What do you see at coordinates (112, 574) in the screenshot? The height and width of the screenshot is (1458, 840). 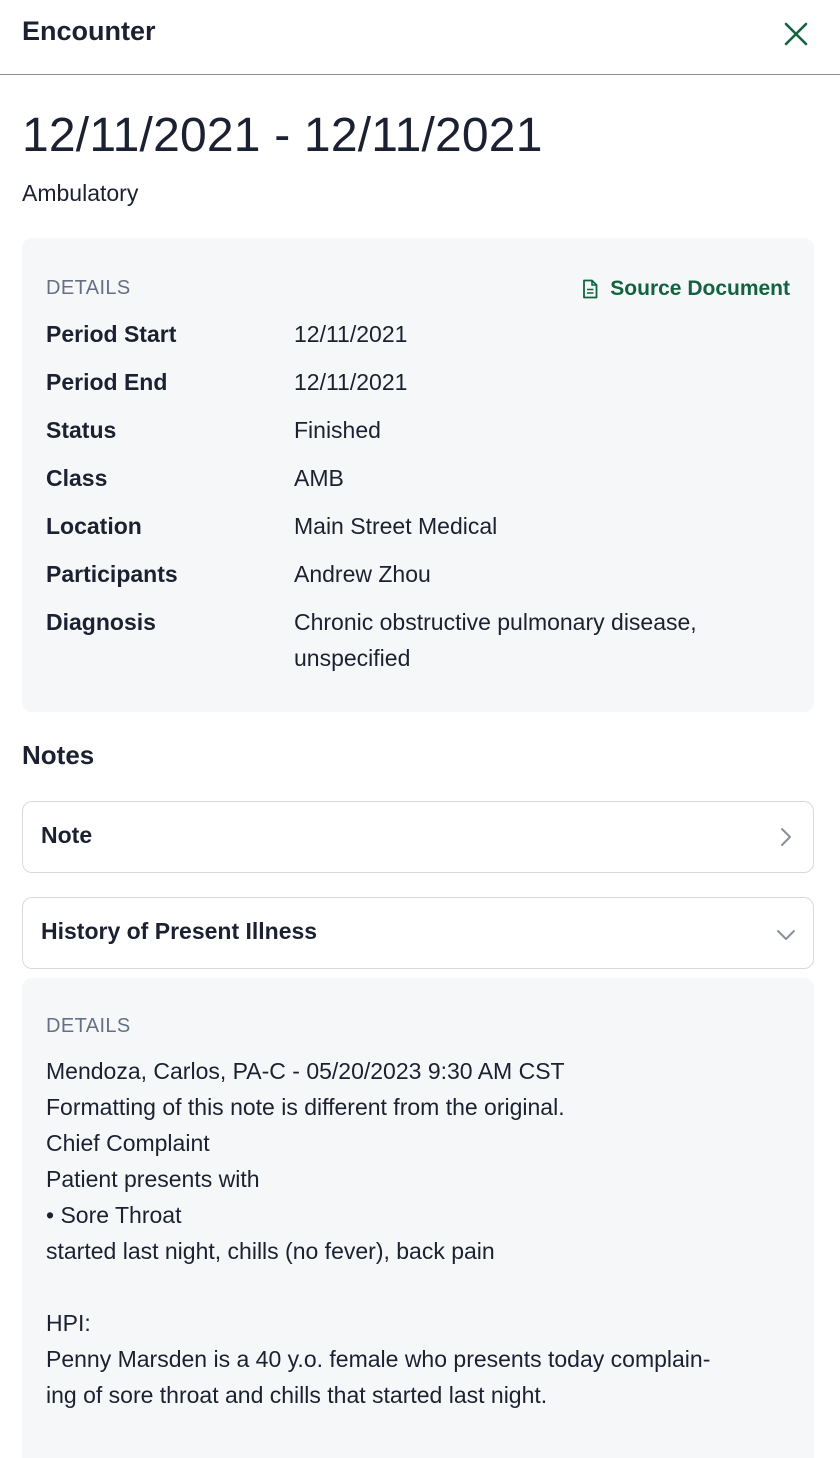 I see `detail-key: Participants` at bounding box center [112, 574].